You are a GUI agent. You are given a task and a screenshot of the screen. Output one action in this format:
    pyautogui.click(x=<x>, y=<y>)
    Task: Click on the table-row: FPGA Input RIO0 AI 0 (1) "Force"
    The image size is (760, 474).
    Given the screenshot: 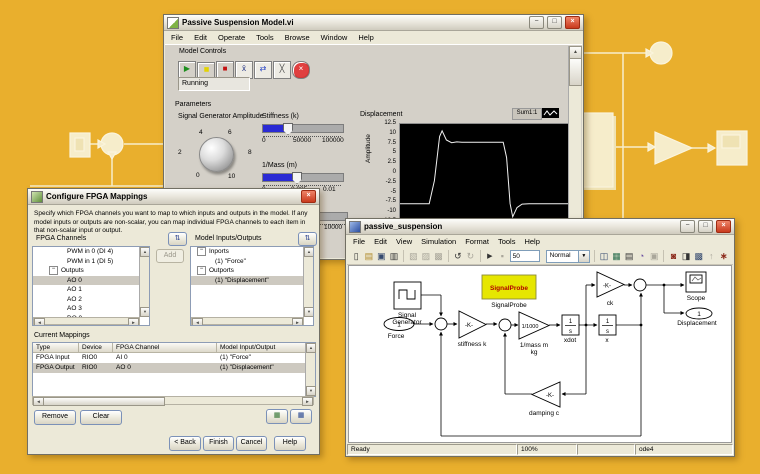 What is the action you would take?
    pyautogui.click(x=174, y=358)
    